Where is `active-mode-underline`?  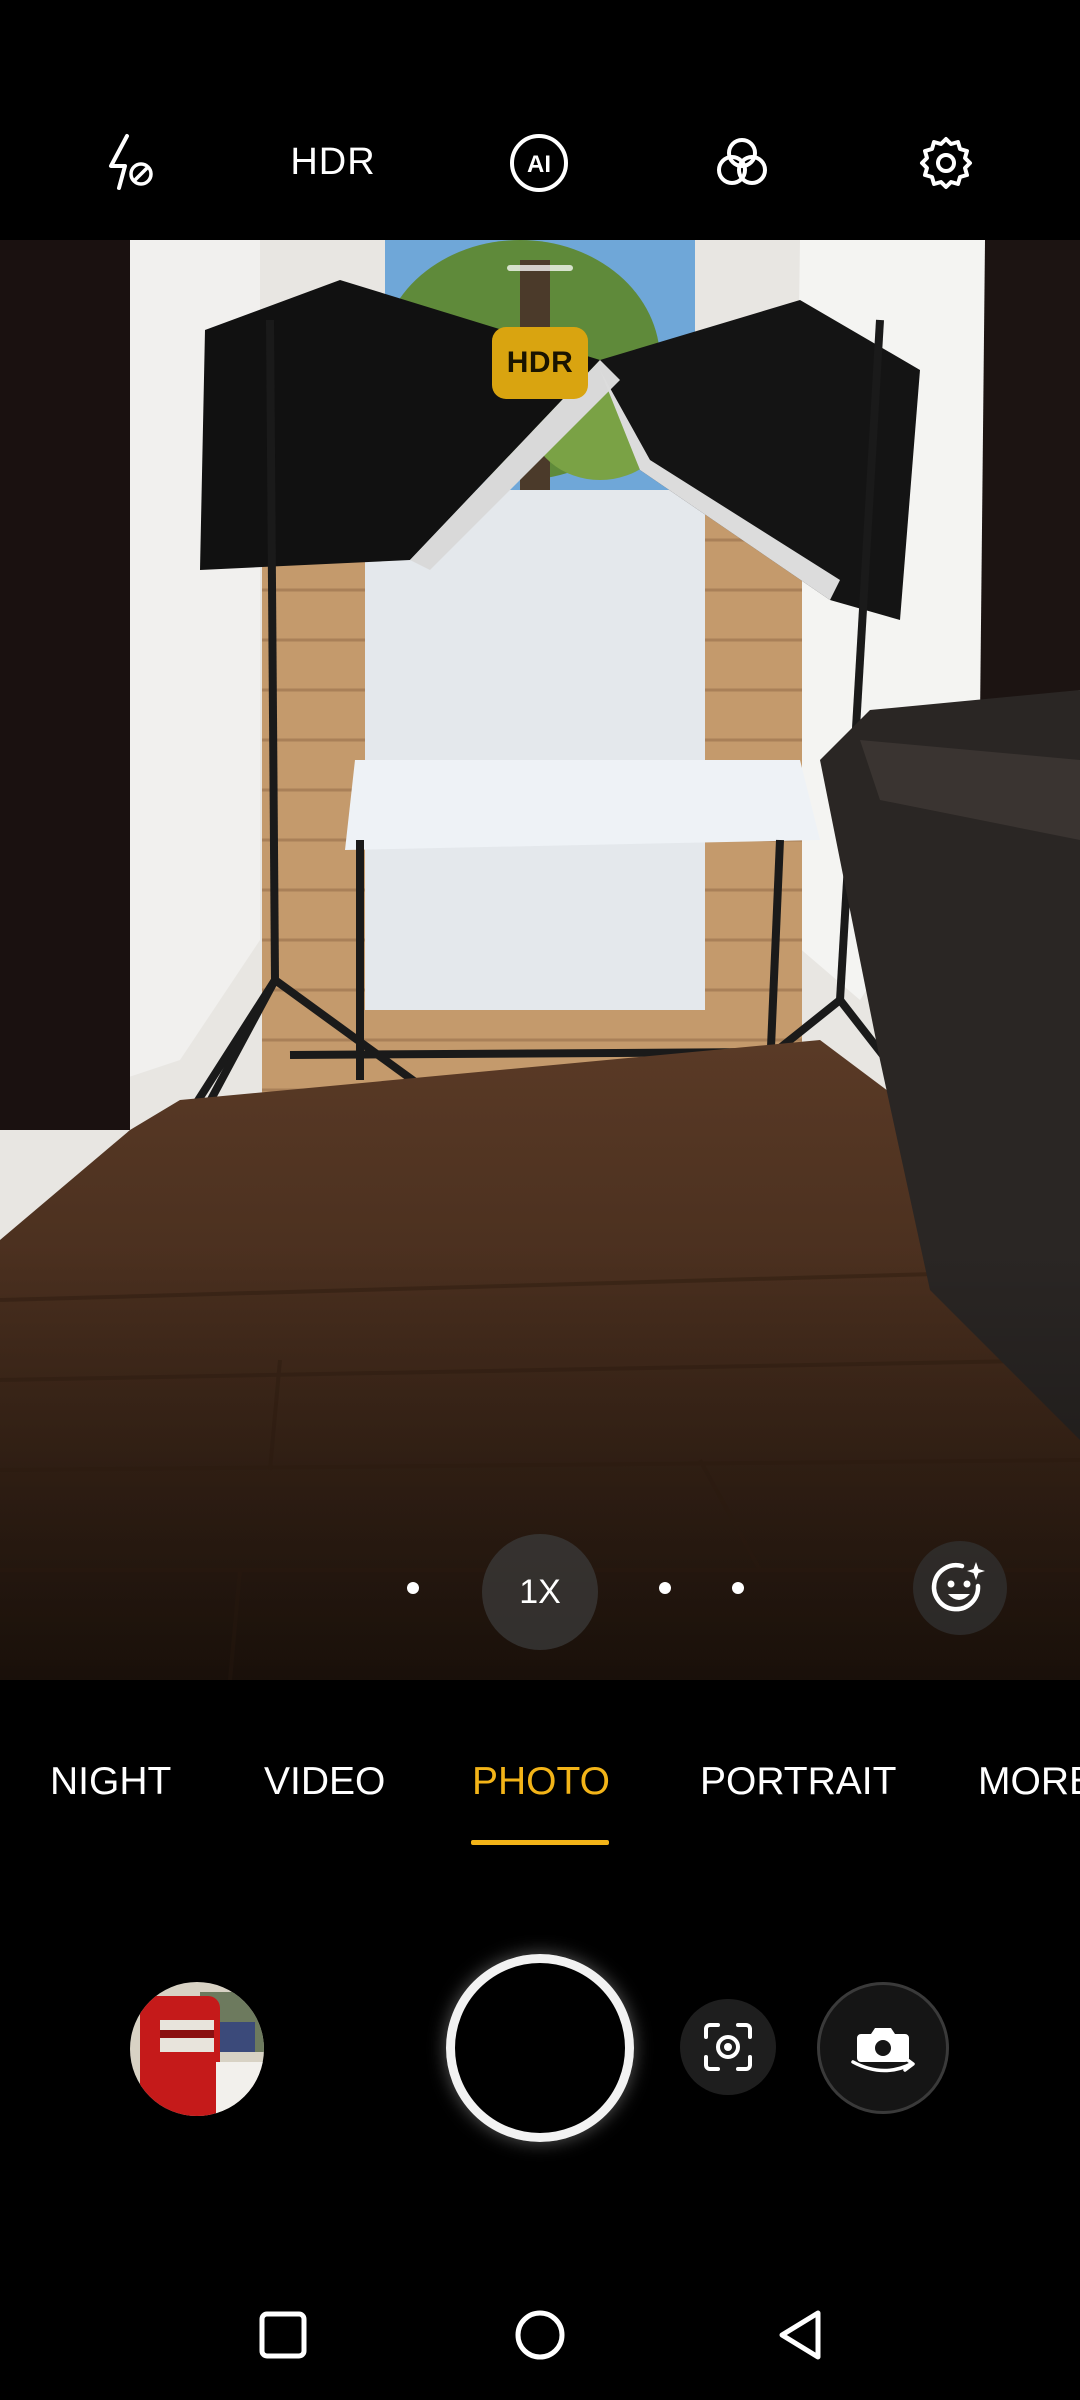 active-mode-underline is located at coordinates (540, 1842).